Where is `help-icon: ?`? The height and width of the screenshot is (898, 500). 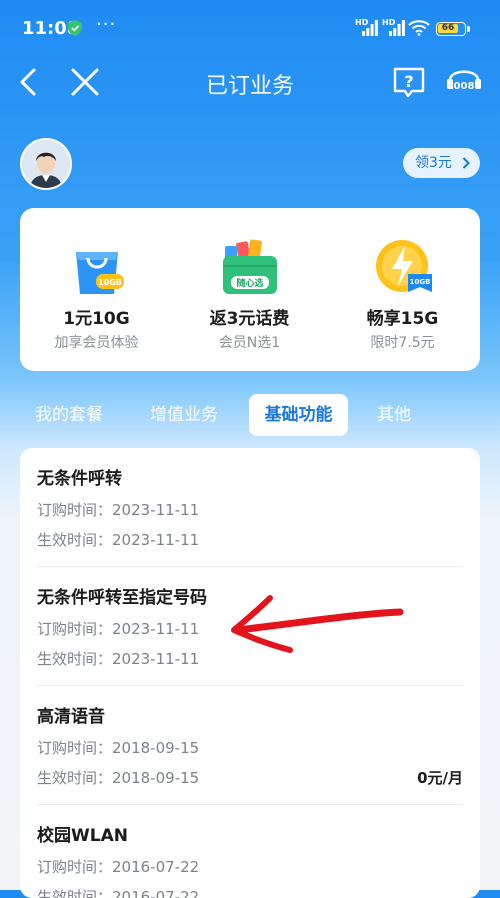 help-icon: ? is located at coordinates (409, 82).